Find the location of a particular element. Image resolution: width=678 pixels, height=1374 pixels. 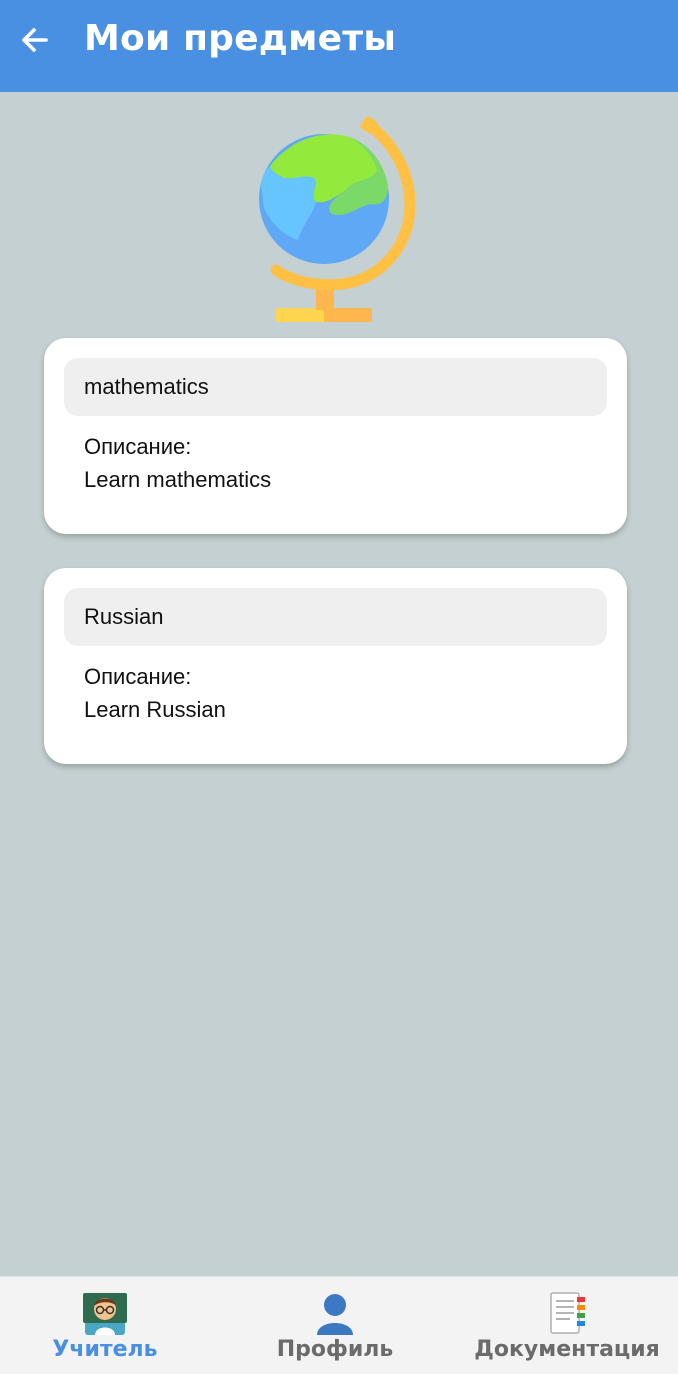

nav-item-teacher: Учитель is located at coordinates (105, 1325).